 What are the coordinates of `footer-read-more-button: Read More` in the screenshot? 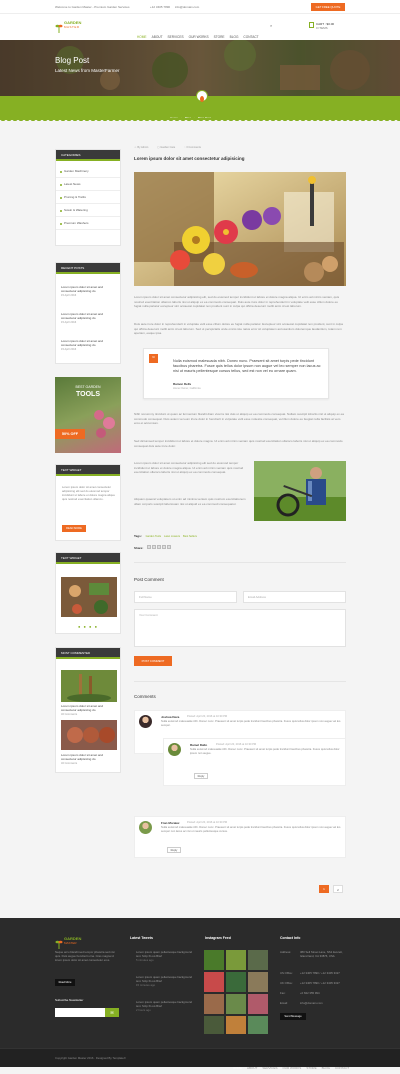 It's located at (65, 982).